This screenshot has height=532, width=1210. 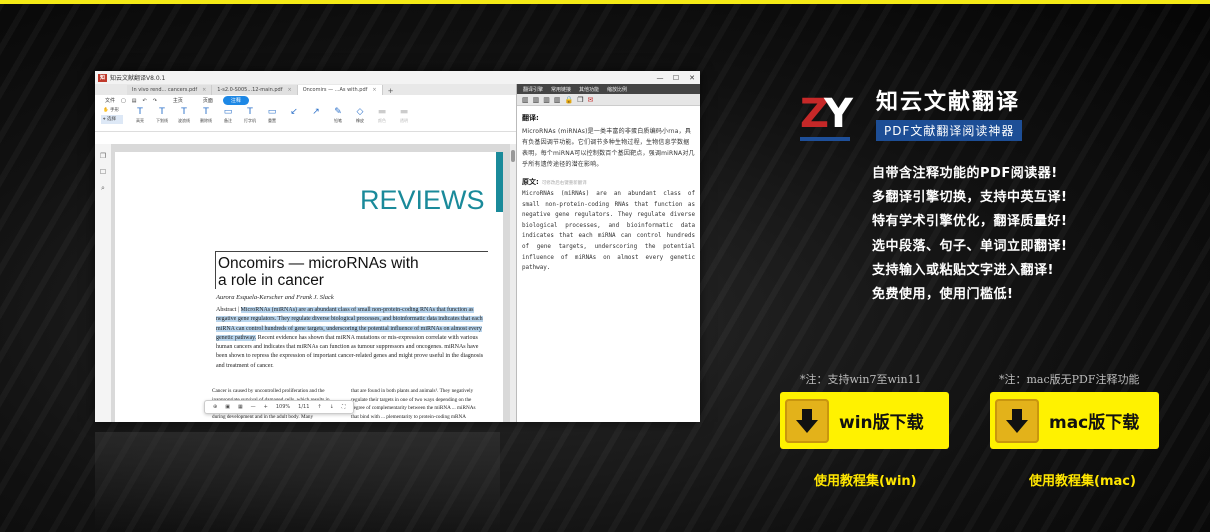 What do you see at coordinates (227, 407) in the screenshot?
I see `single-page-icon: ▣` at bounding box center [227, 407].